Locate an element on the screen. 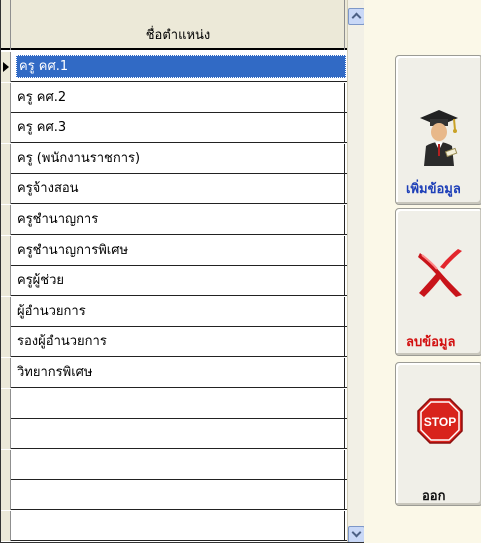 The height and width of the screenshot is (543, 481). table-row: ครู คศ.3 is located at coordinates (174, 128).